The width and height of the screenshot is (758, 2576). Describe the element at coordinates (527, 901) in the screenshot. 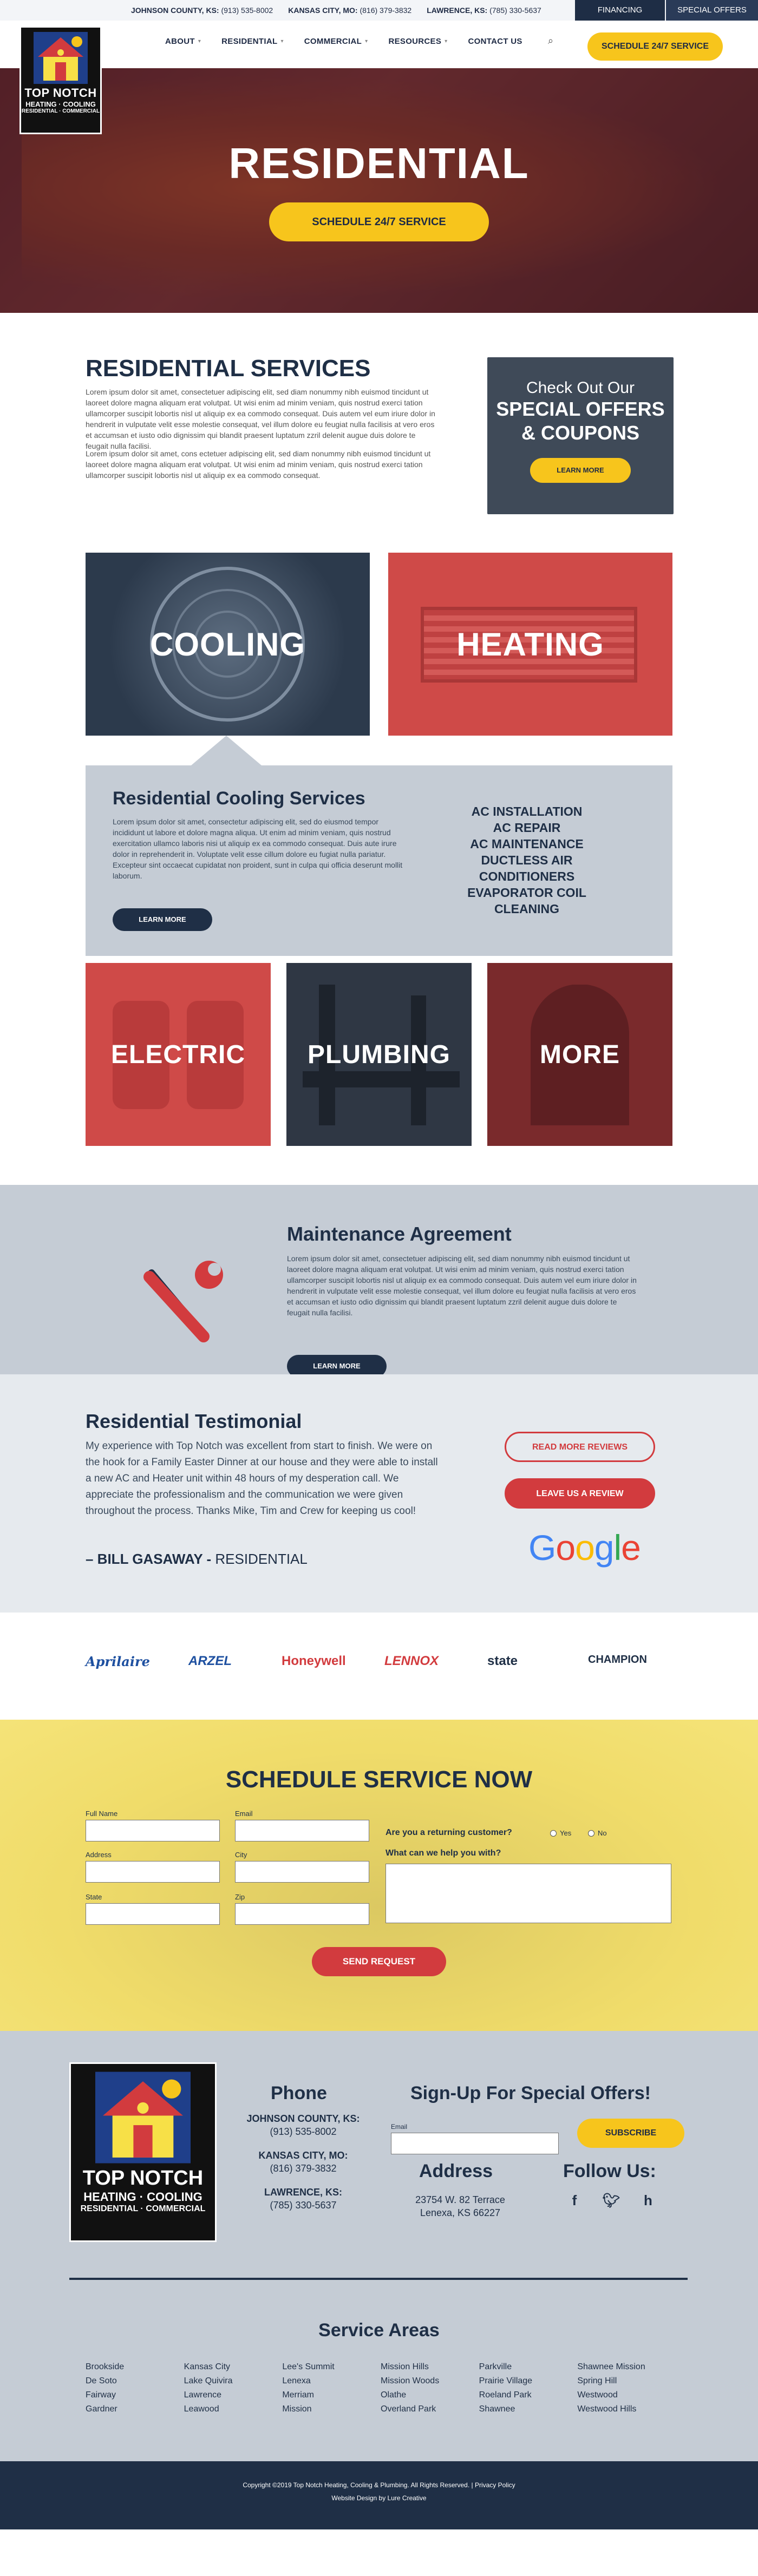

I see `list-item: EVAPORATOR COIL CLEANING` at that location.